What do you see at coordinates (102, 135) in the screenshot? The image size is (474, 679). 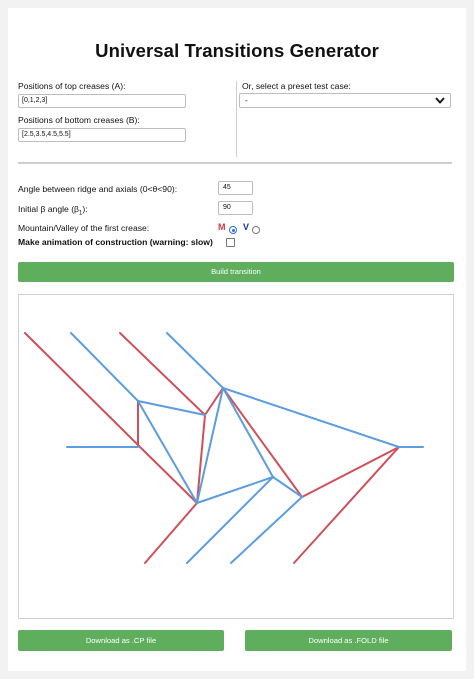 I see `bottom-creases-input: [2.5,3.5,4.5,5.5]` at bounding box center [102, 135].